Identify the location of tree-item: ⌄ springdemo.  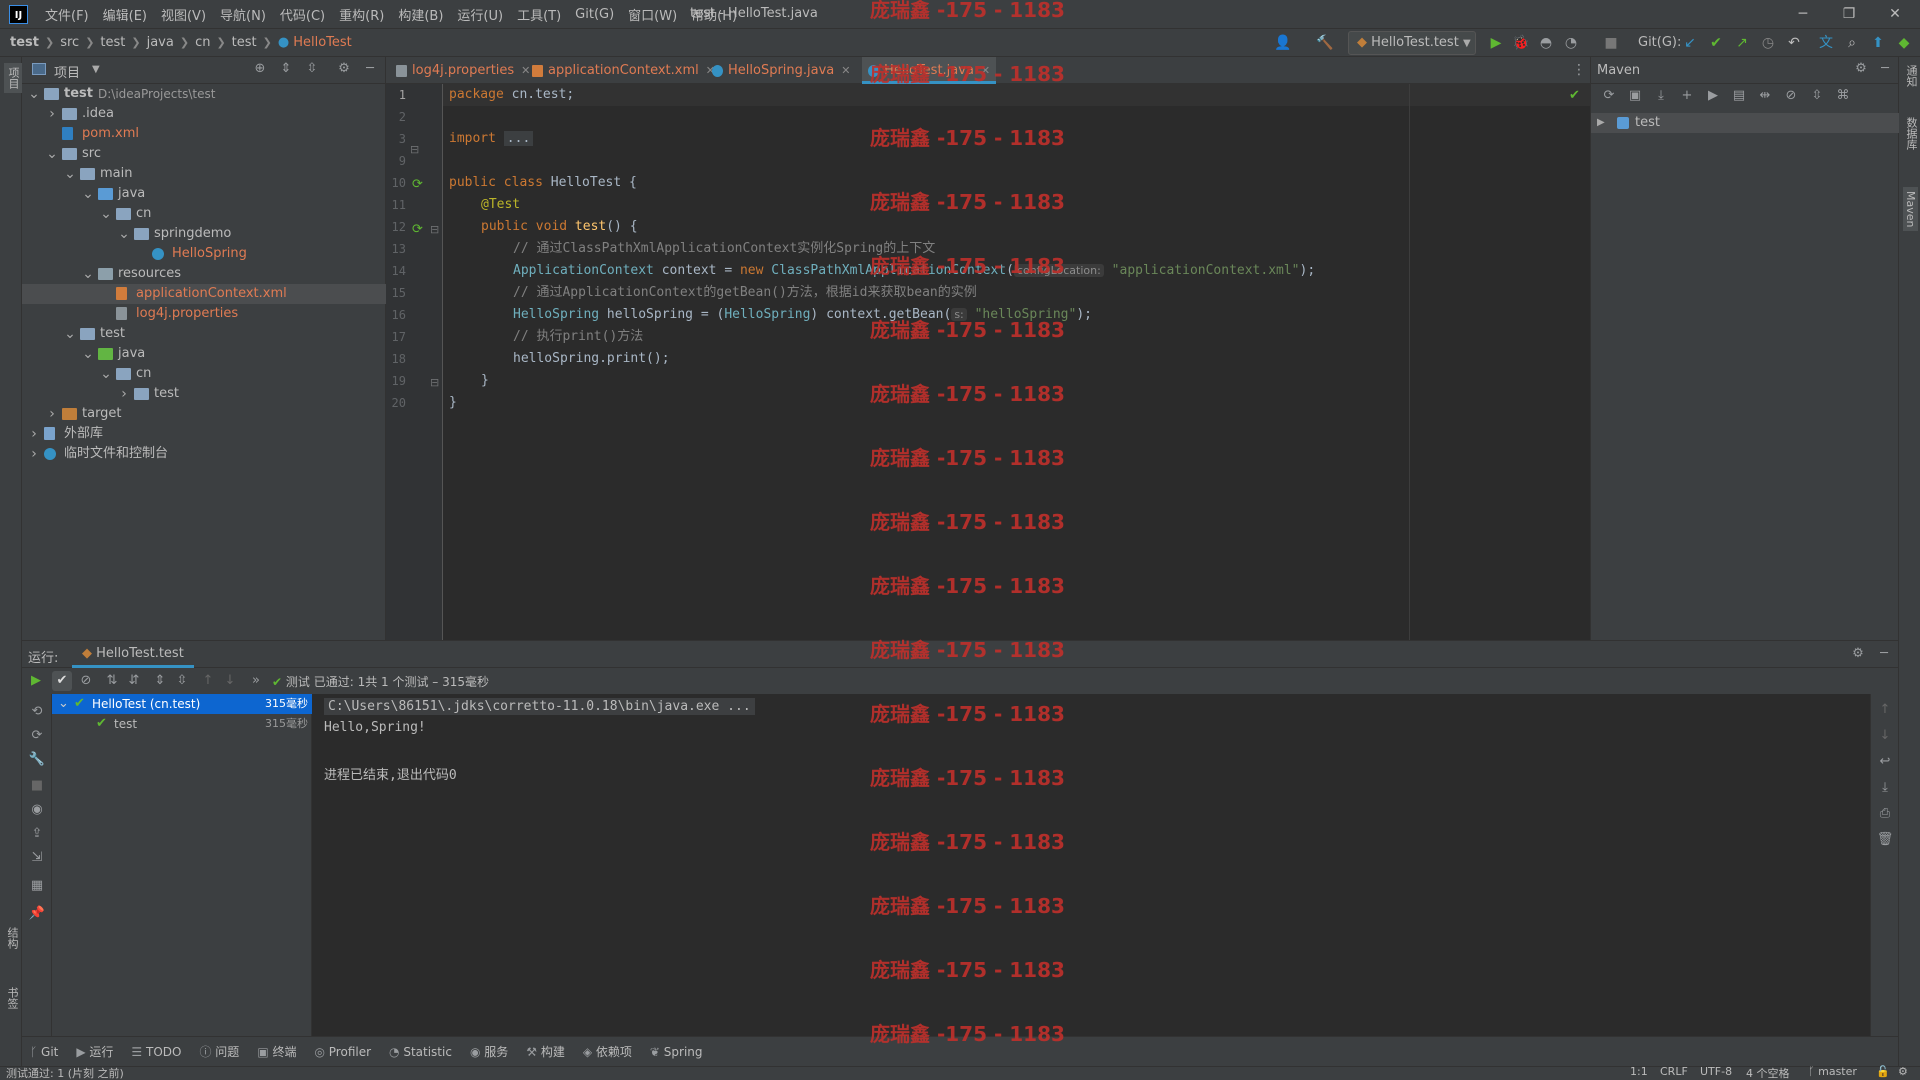
(204, 234).